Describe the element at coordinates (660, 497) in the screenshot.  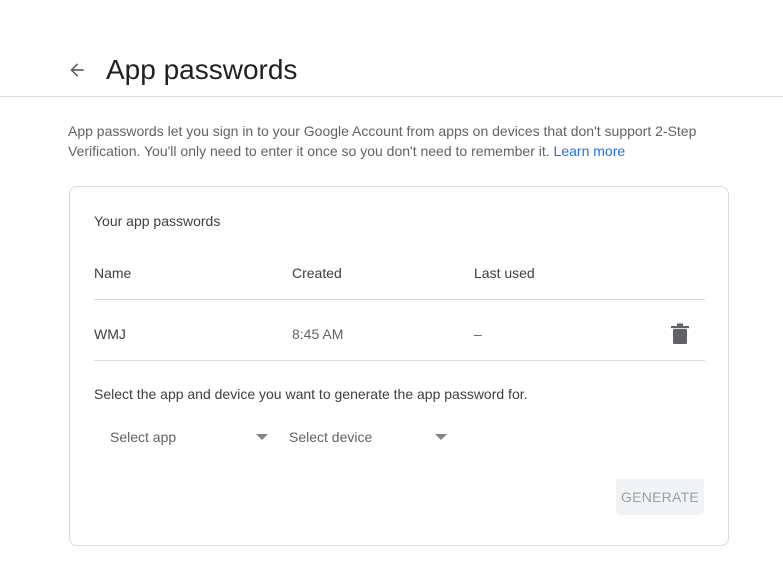
I see `generate-button: GENERATE` at that location.